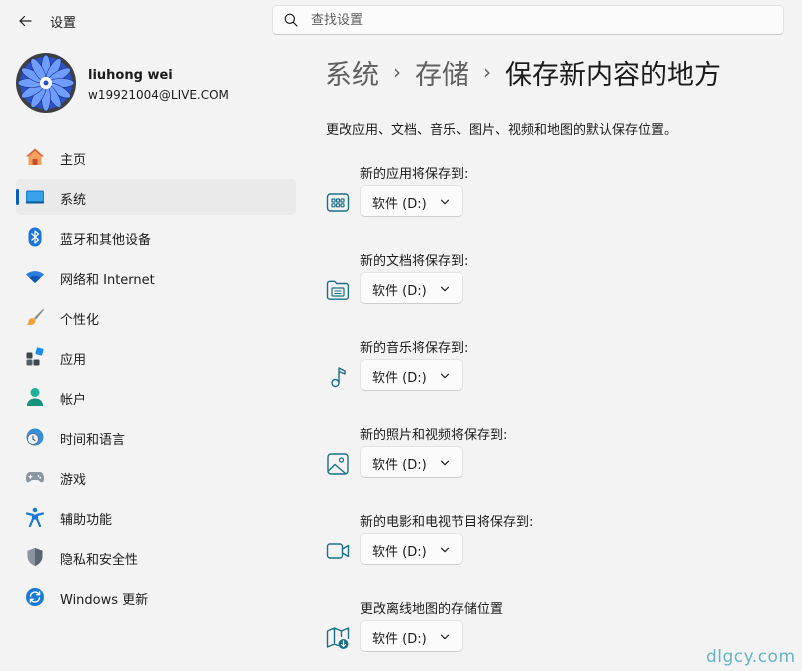 The height and width of the screenshot is (671, 802). What do you see at coordinates (35, 397) in the screenshot?
I see `account-icon` at bounding box center [35, 397].